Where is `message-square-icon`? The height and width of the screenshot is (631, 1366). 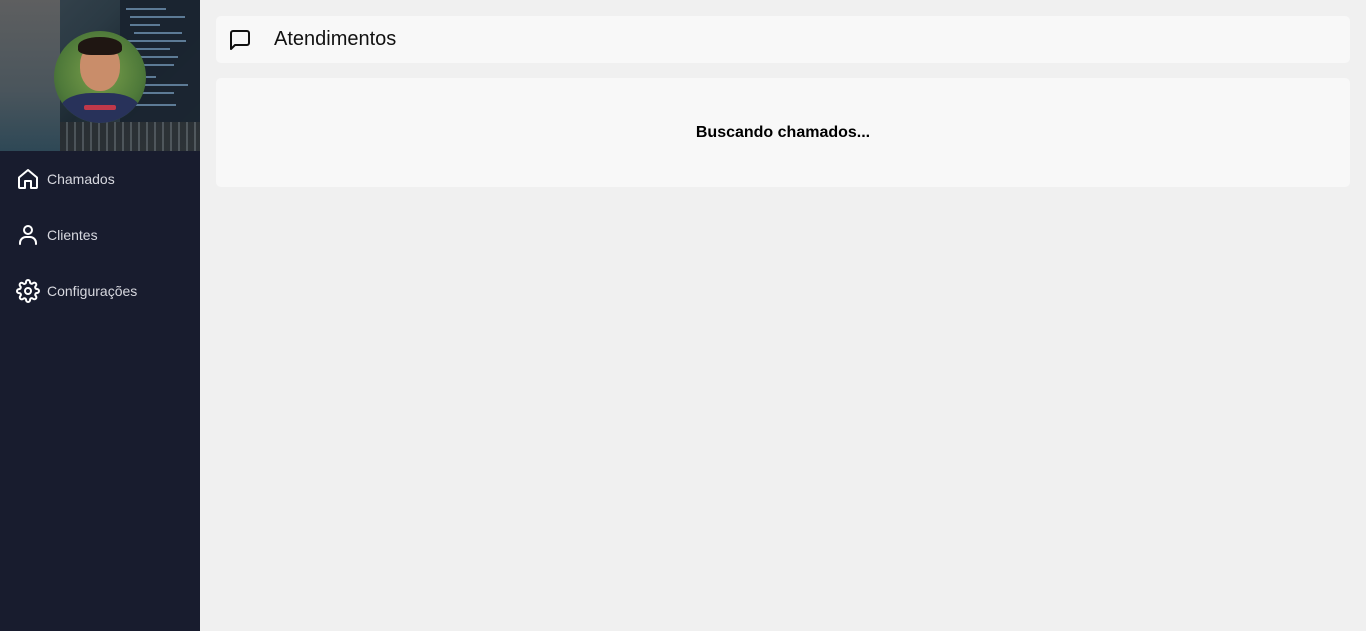 message-square-icon is located at coordinates (240, 40).